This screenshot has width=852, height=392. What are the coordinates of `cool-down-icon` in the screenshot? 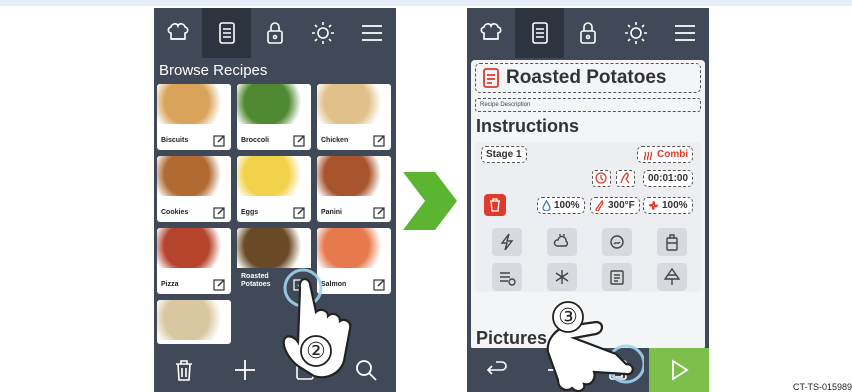 It's located at (562, 277).